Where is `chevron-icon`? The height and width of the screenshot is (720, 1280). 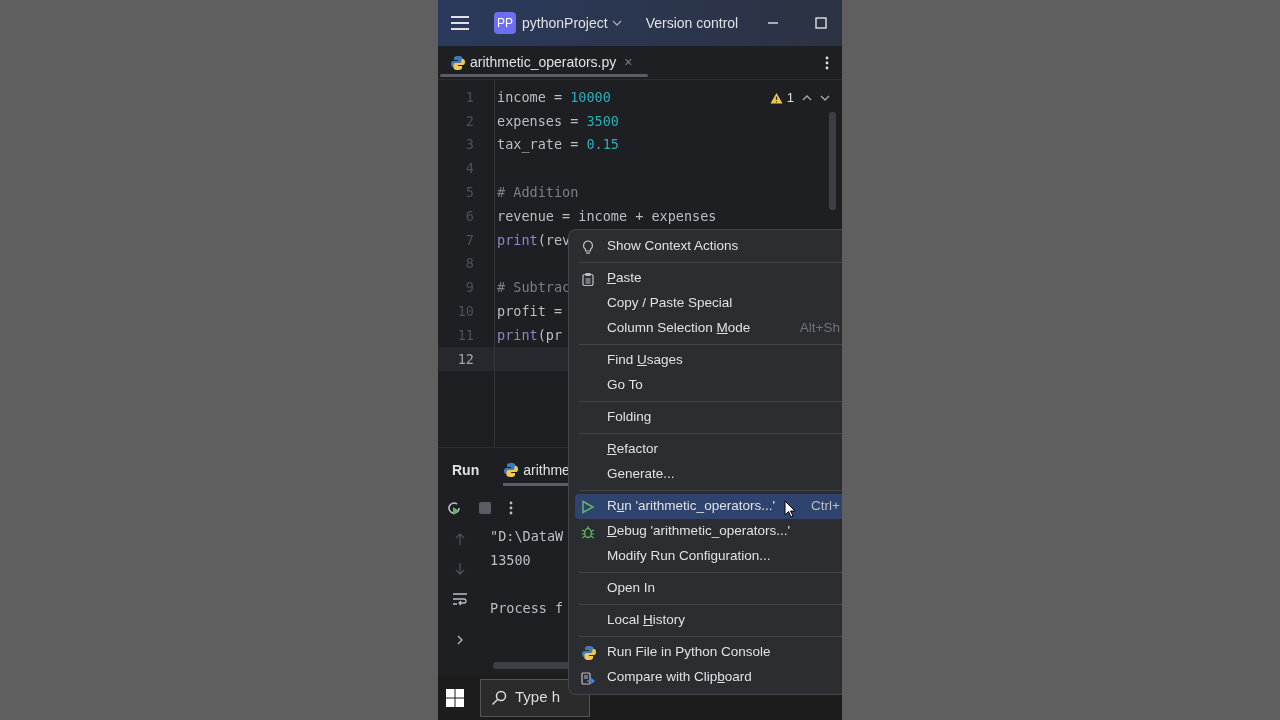
chevron-icon is located at coordinates (616, 23).